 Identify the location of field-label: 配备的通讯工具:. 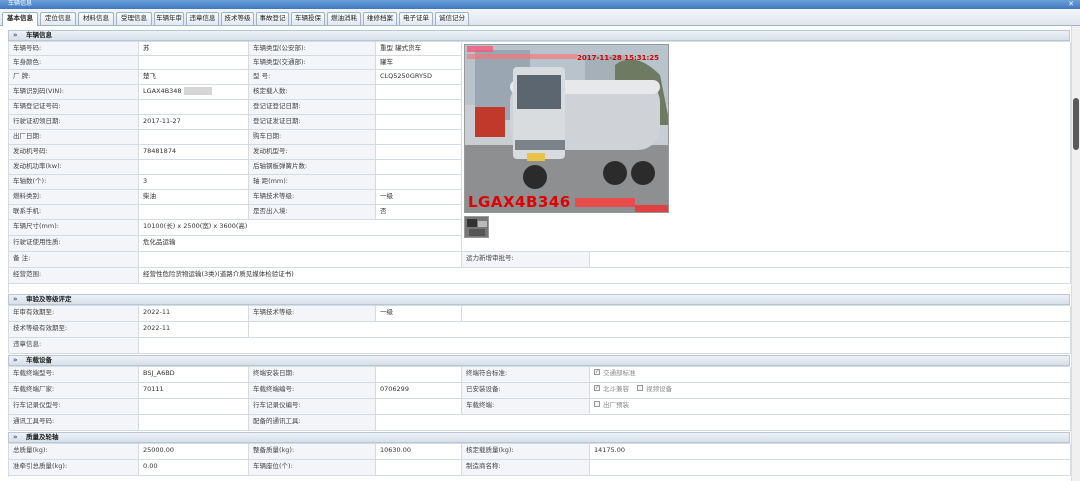
(312, 423).